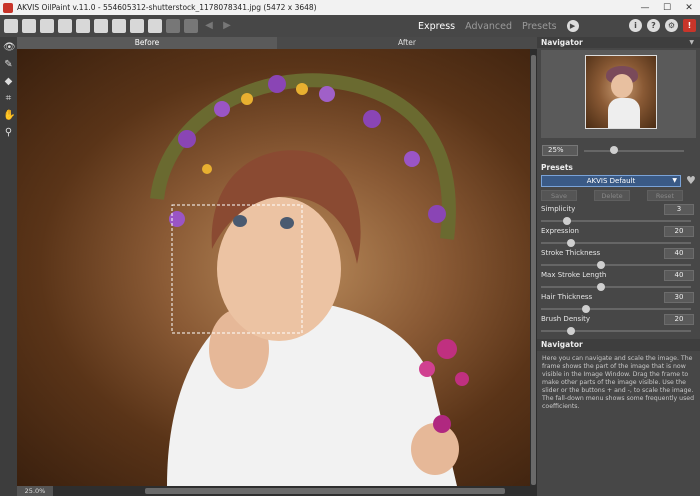 The width and height of the screenshot is (700, 496). I want to click on toolbar-right: i ? ⚙ !, so click(660, 25).